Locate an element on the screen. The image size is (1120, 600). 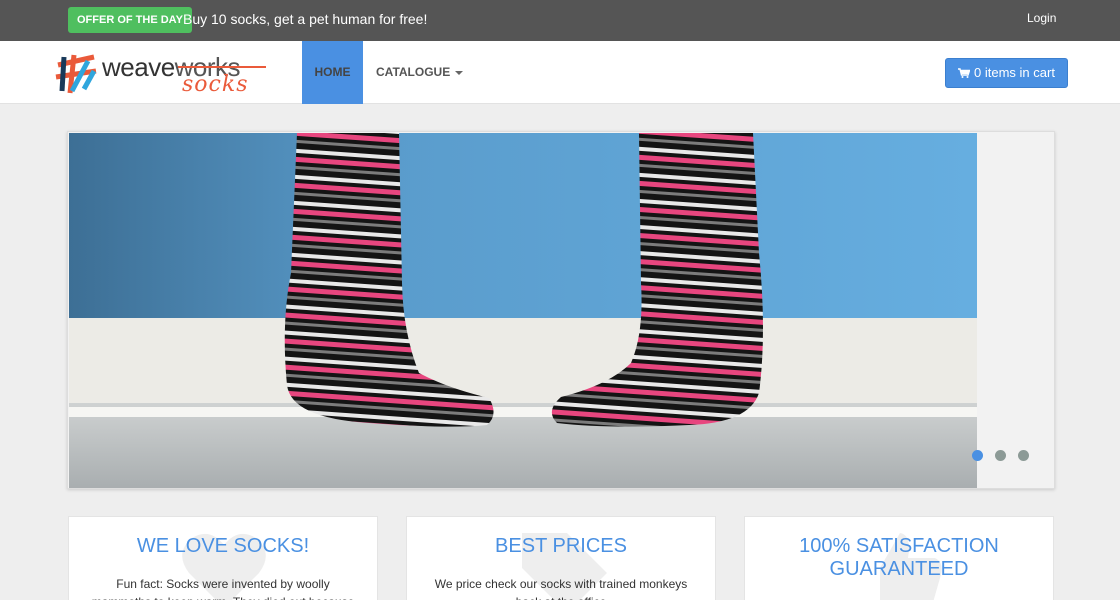
feature-title: WE LOVE SOCKS! is located at coordinates (223, 546).